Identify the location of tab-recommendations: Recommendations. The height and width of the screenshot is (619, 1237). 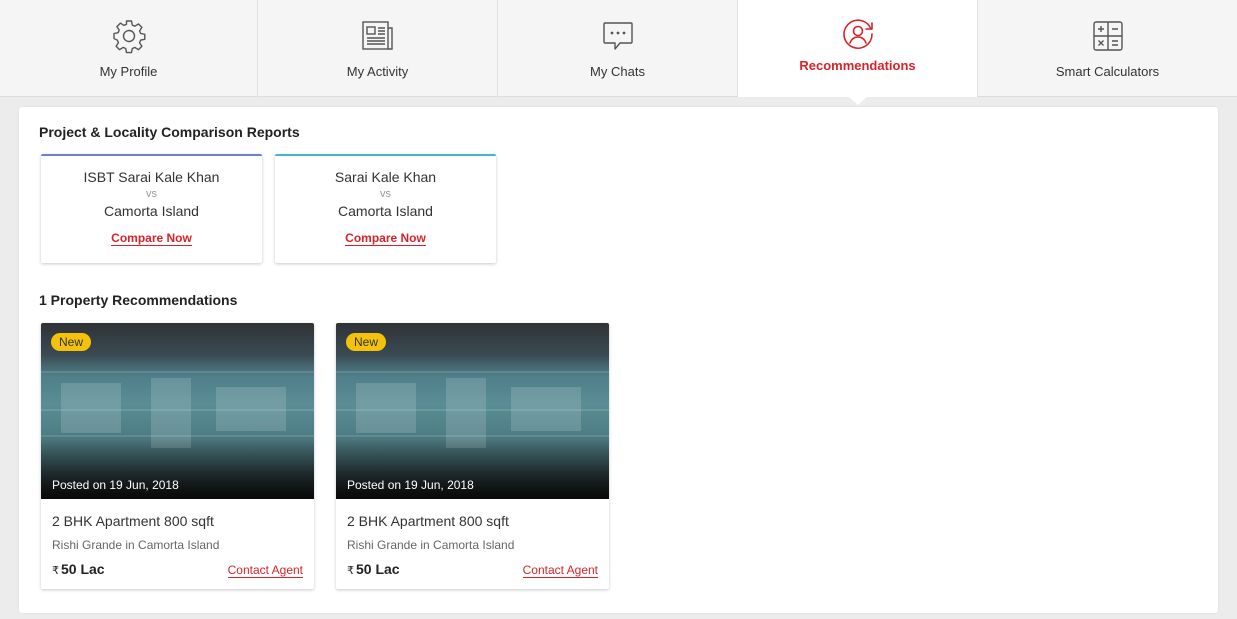
(858, 52).